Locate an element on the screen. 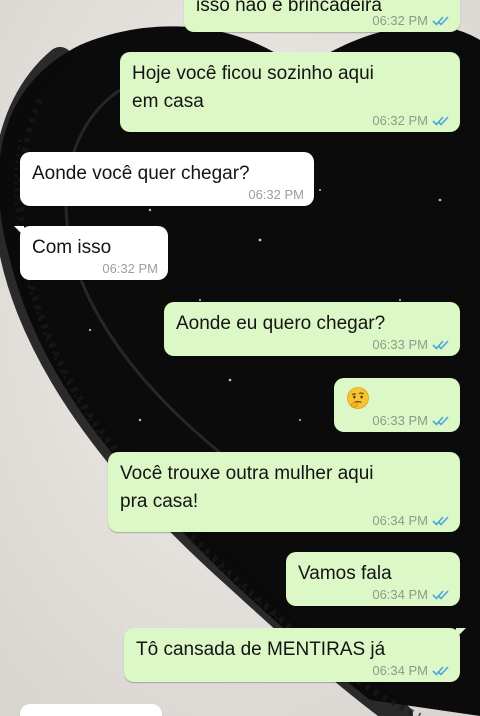 This screenshot has width=480, height=716. message-text: Tô cansada de MENTIRAS já is located at coordinates (261, 649).